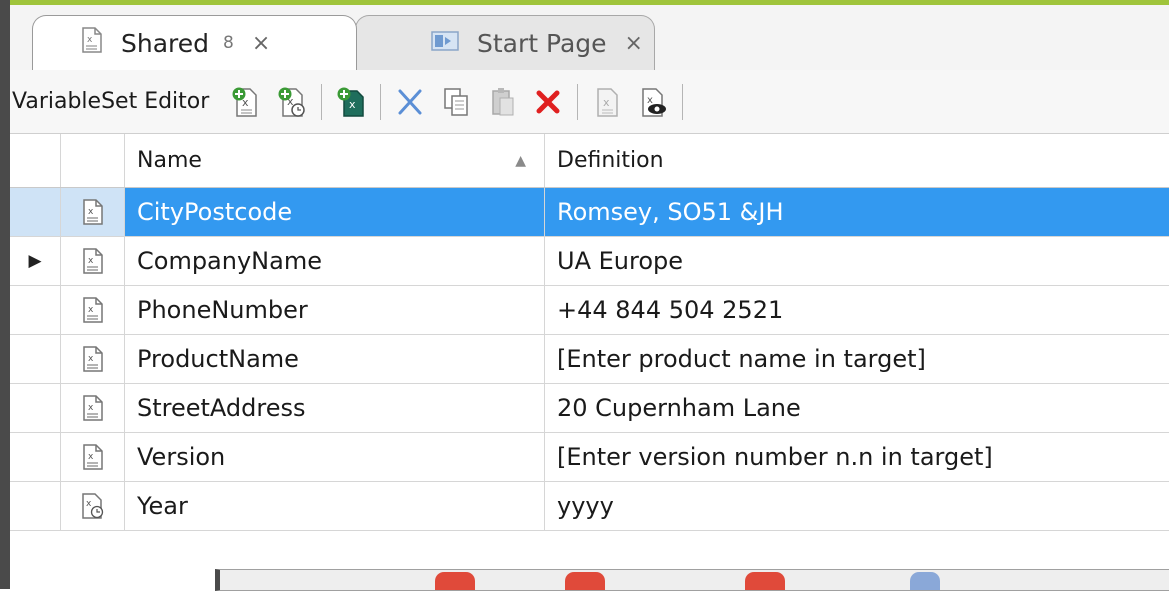  What do you see at coordinates (520, 160) in the screenshot?
I see `sort-ascending-icon: ▲` at bounding box center [520, 160].